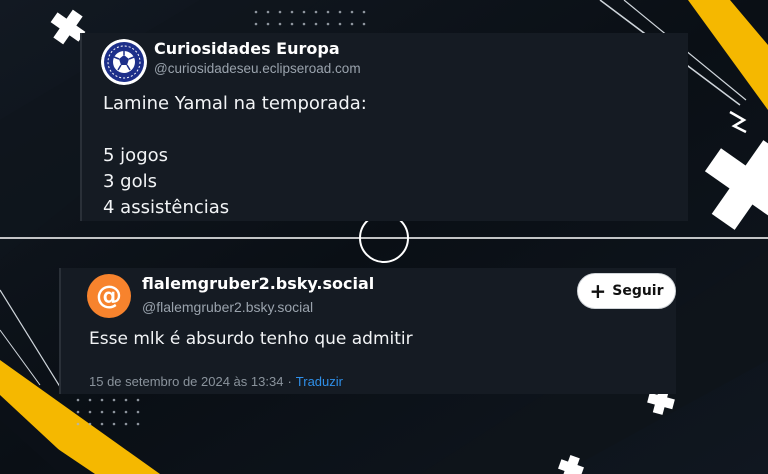 The height and width of the screenshot is (474, 768). Describe the element at coordinates (319, 381) in the screenshot. I see `translate-link: Traduzir` at that location.